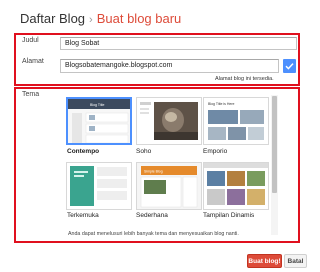 The image size is (320, 272). I want to click on create-blog-button: Buat blog!, so click(264, 261).